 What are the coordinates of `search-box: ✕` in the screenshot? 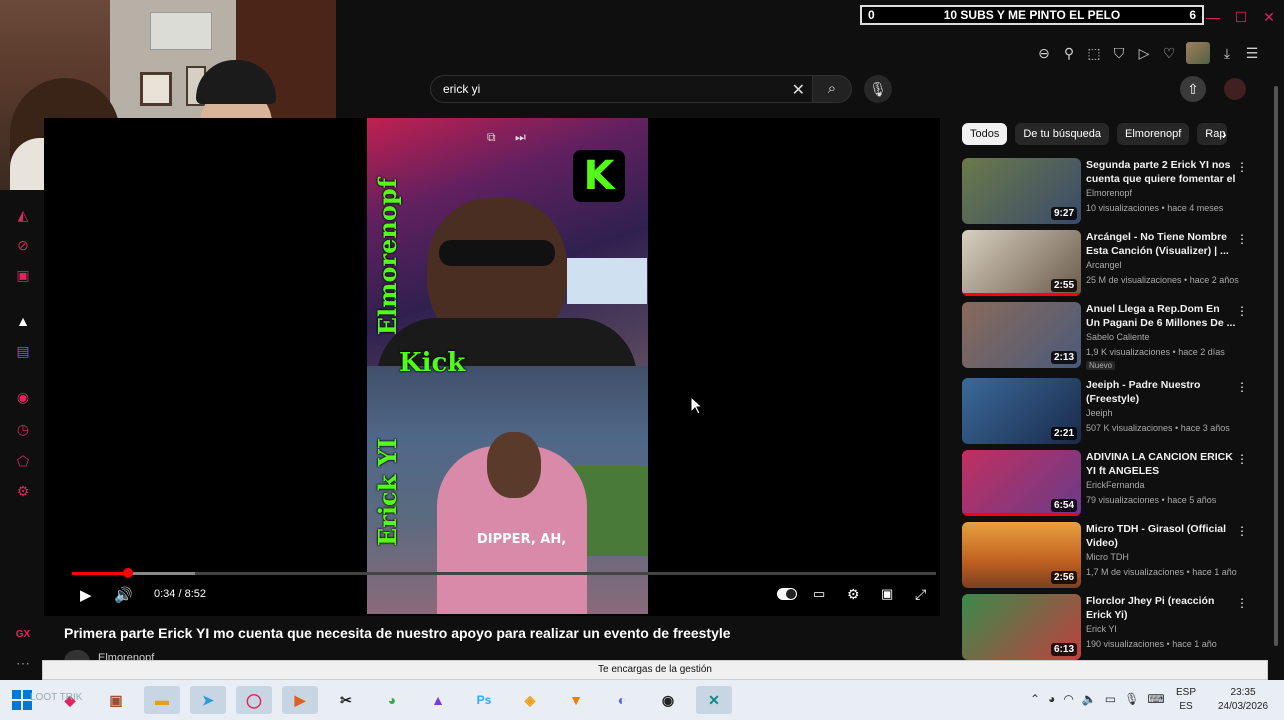 It's located at (623, 89).